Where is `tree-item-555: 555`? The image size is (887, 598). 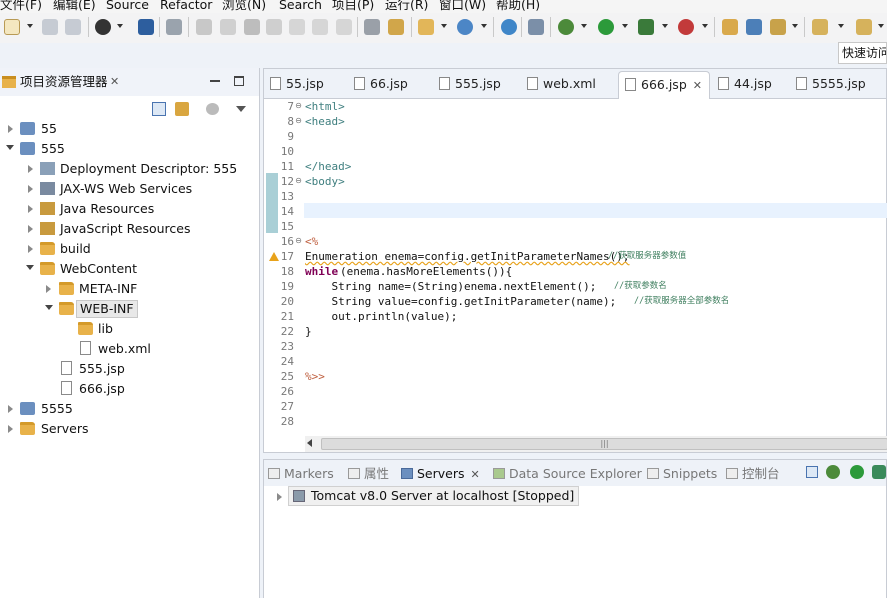
tree-item-555: 555 is located at coordinates (130, 149).